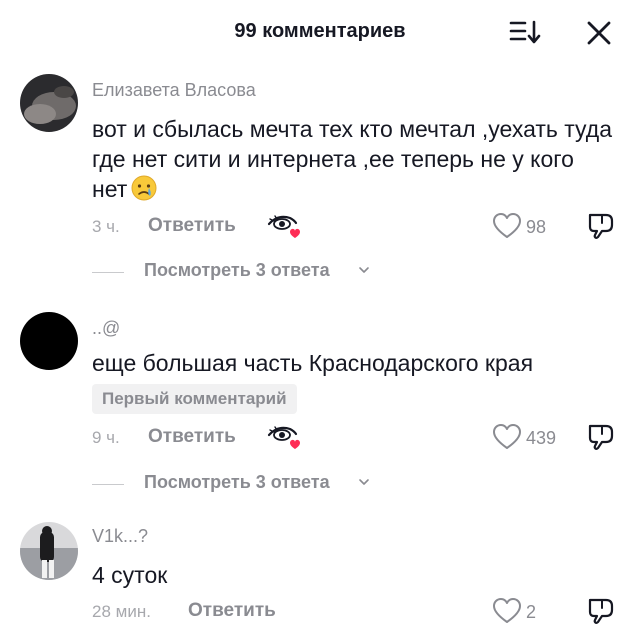 The width and height of the screenshot is (640, 633). I want to click on comment-count-title: 99 комментариев, so click(320, 31).